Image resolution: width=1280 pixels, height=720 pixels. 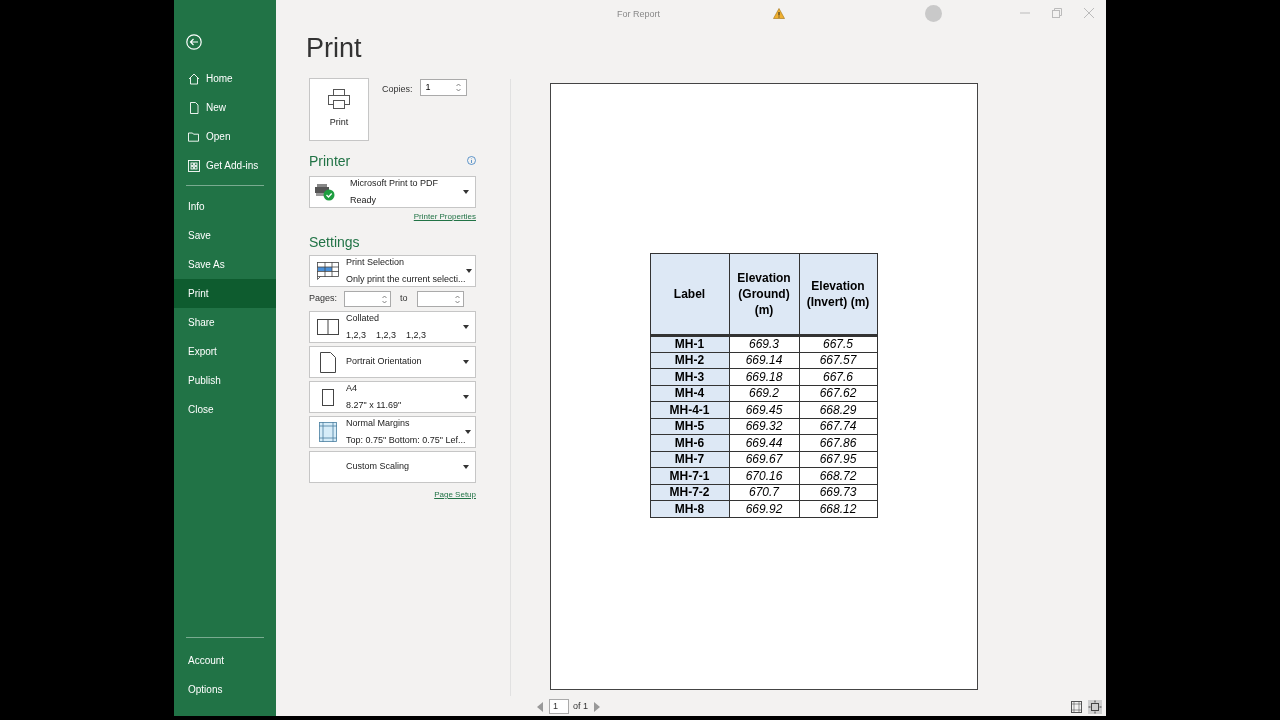 I want to click on add-ins-icon, so click(x=194, y=165).